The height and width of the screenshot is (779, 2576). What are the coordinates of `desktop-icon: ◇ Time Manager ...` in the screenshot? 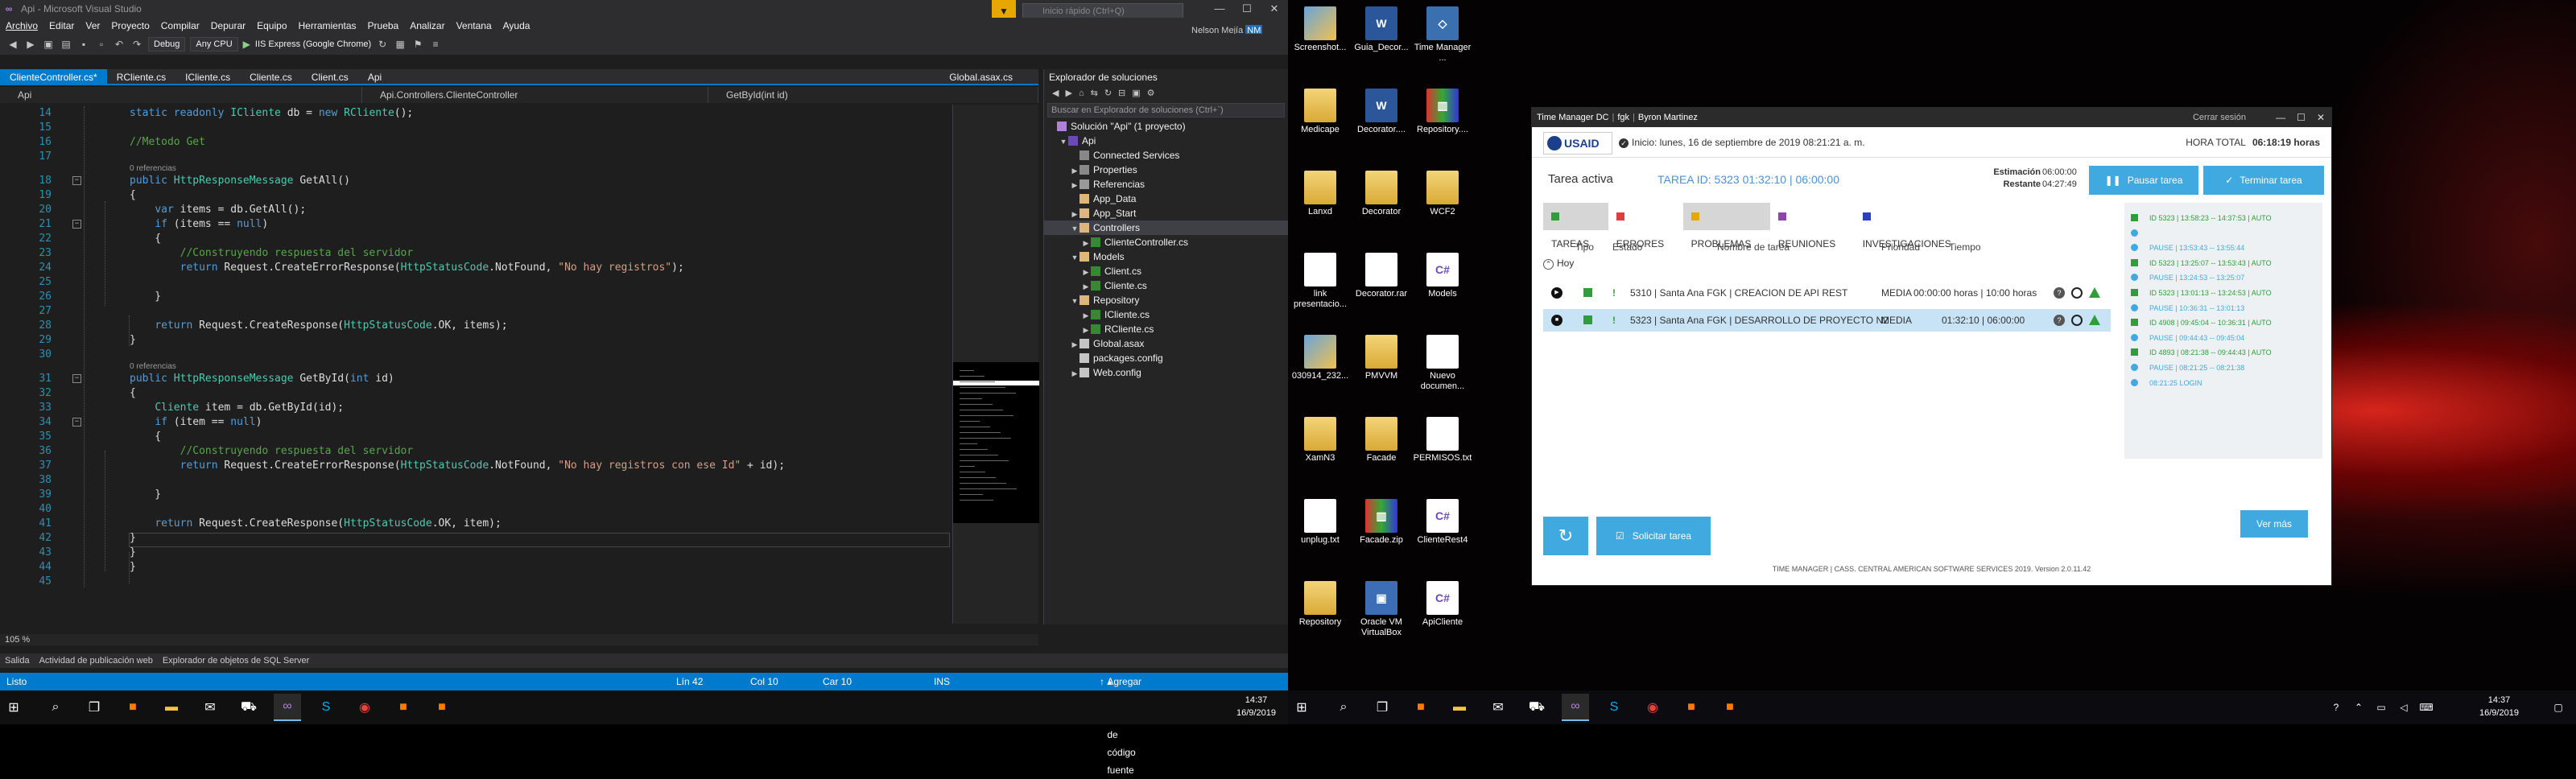 It's located at (1442, 35).